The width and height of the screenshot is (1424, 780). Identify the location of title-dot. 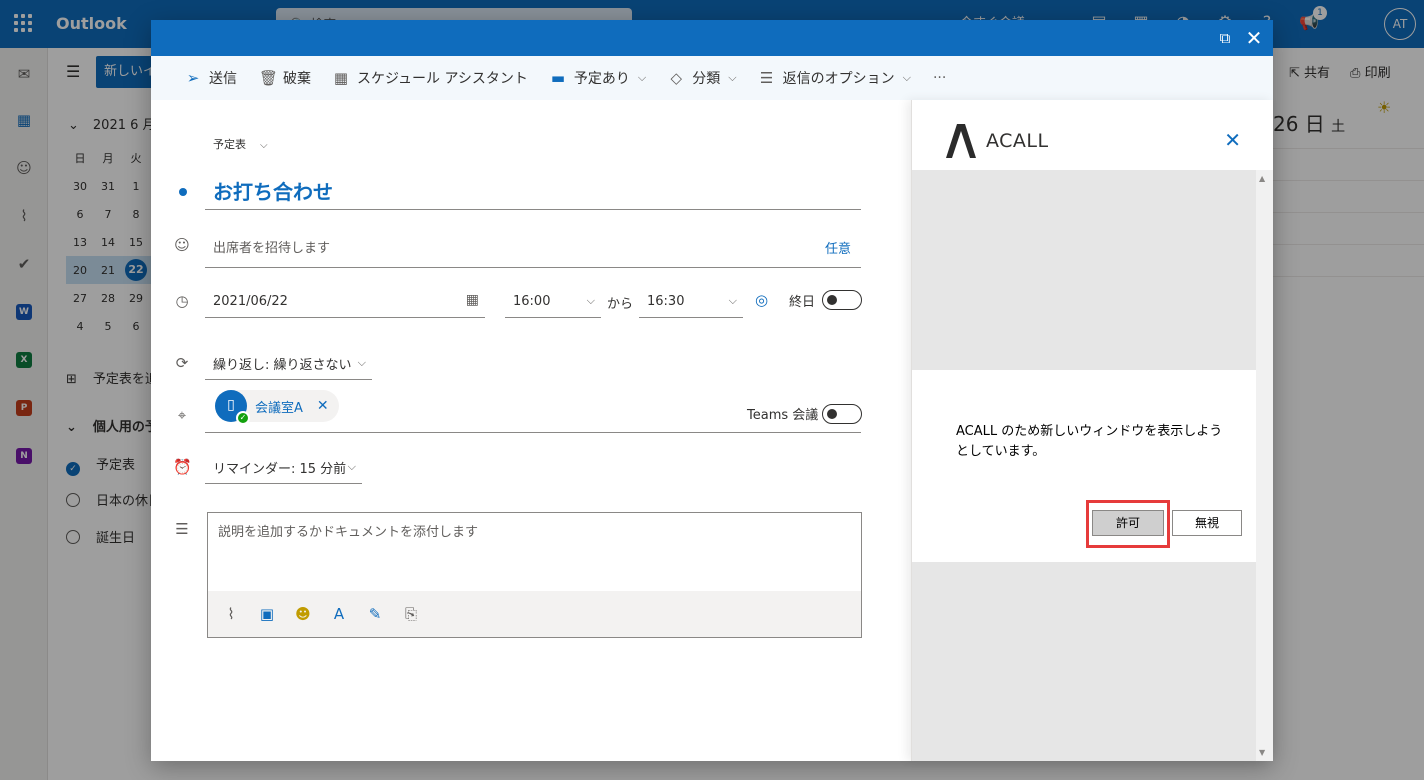
(183, 192).